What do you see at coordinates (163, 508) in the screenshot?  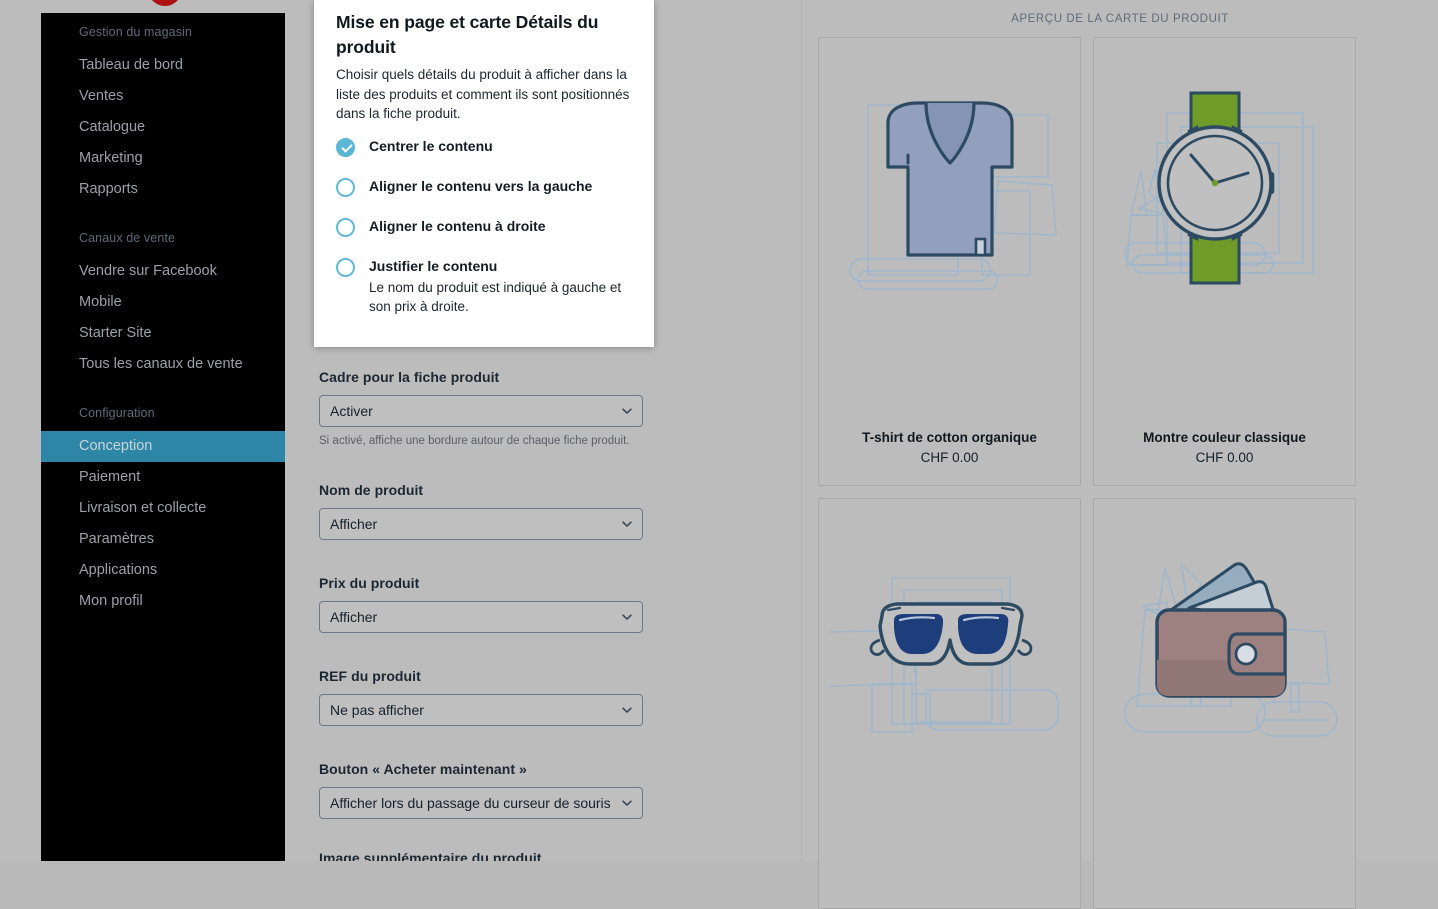 I see `sidebar-item-livraison-et-collecte: Livraison et collecte` at bounding box center [163, 508].